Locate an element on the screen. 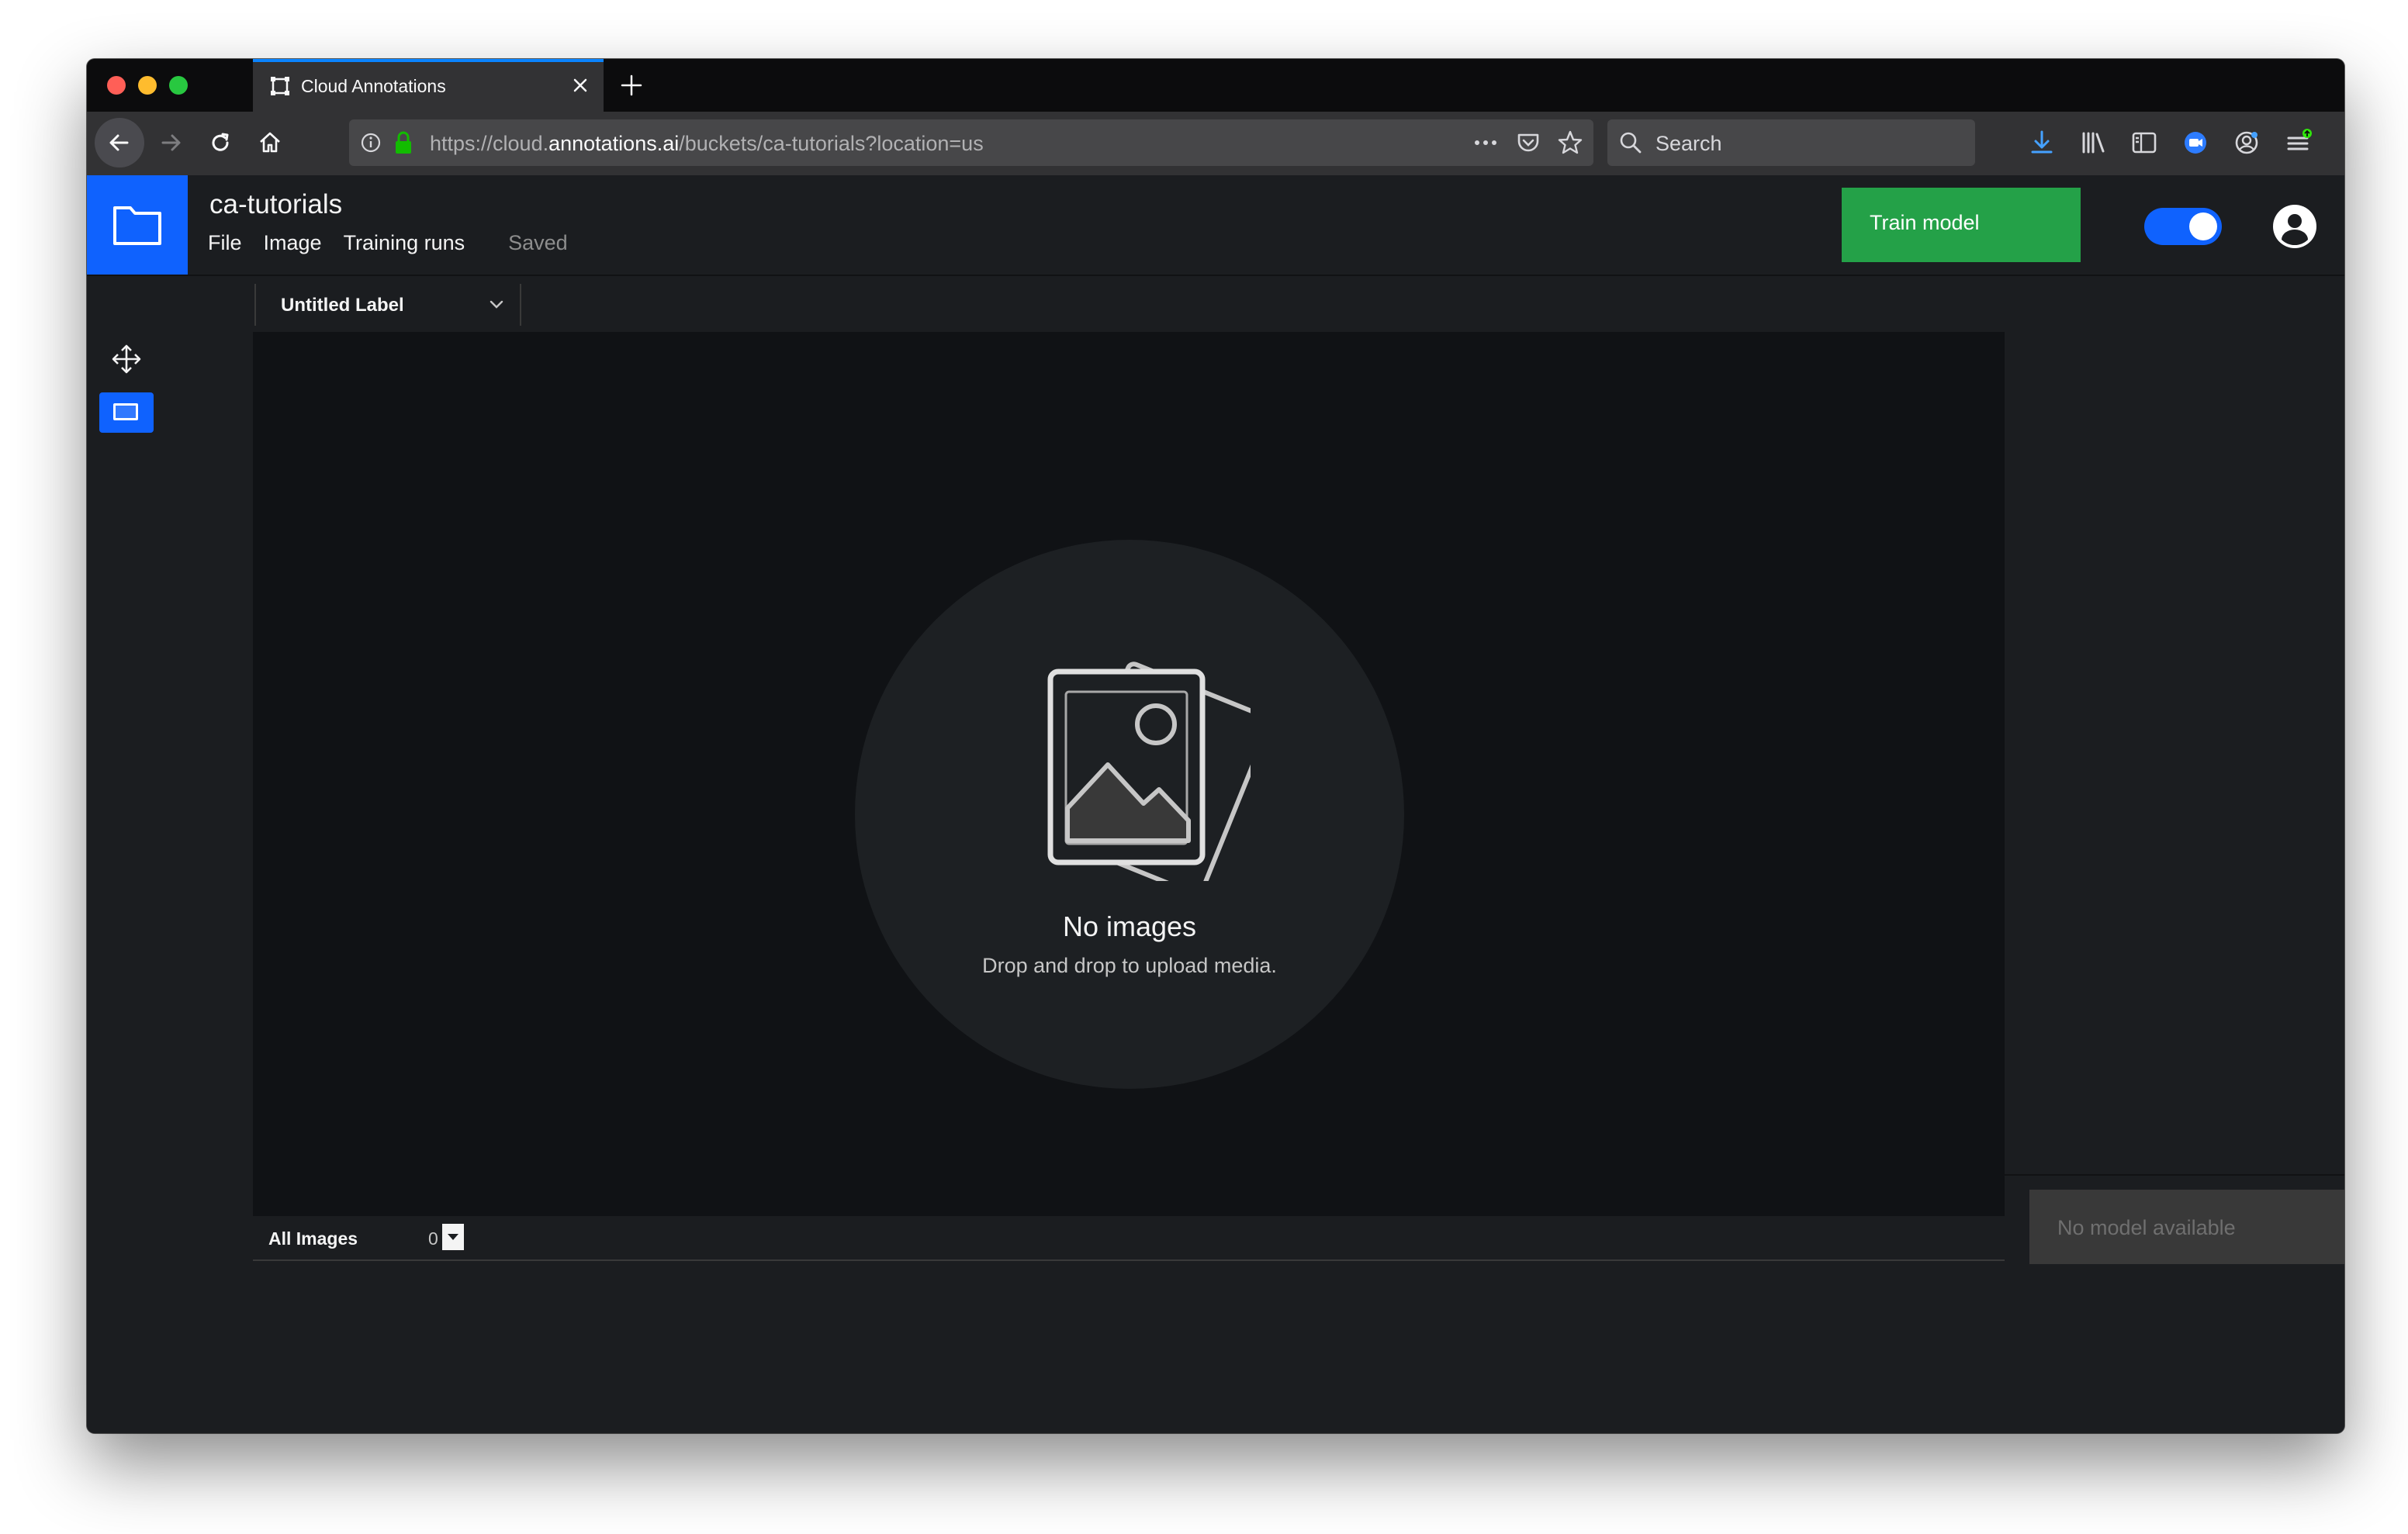  folder-icon is located at coordinates (137, 225).